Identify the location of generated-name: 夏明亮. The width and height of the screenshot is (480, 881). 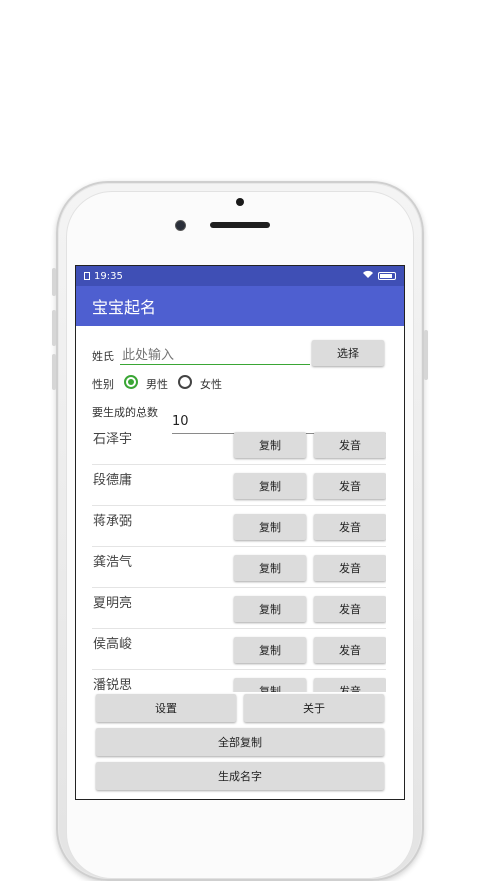
(113, 603).